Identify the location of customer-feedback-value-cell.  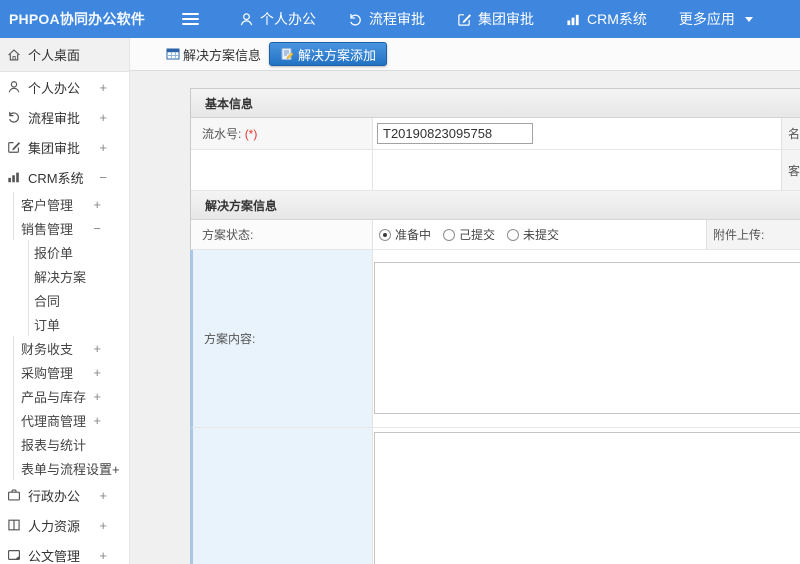
(586, 496).